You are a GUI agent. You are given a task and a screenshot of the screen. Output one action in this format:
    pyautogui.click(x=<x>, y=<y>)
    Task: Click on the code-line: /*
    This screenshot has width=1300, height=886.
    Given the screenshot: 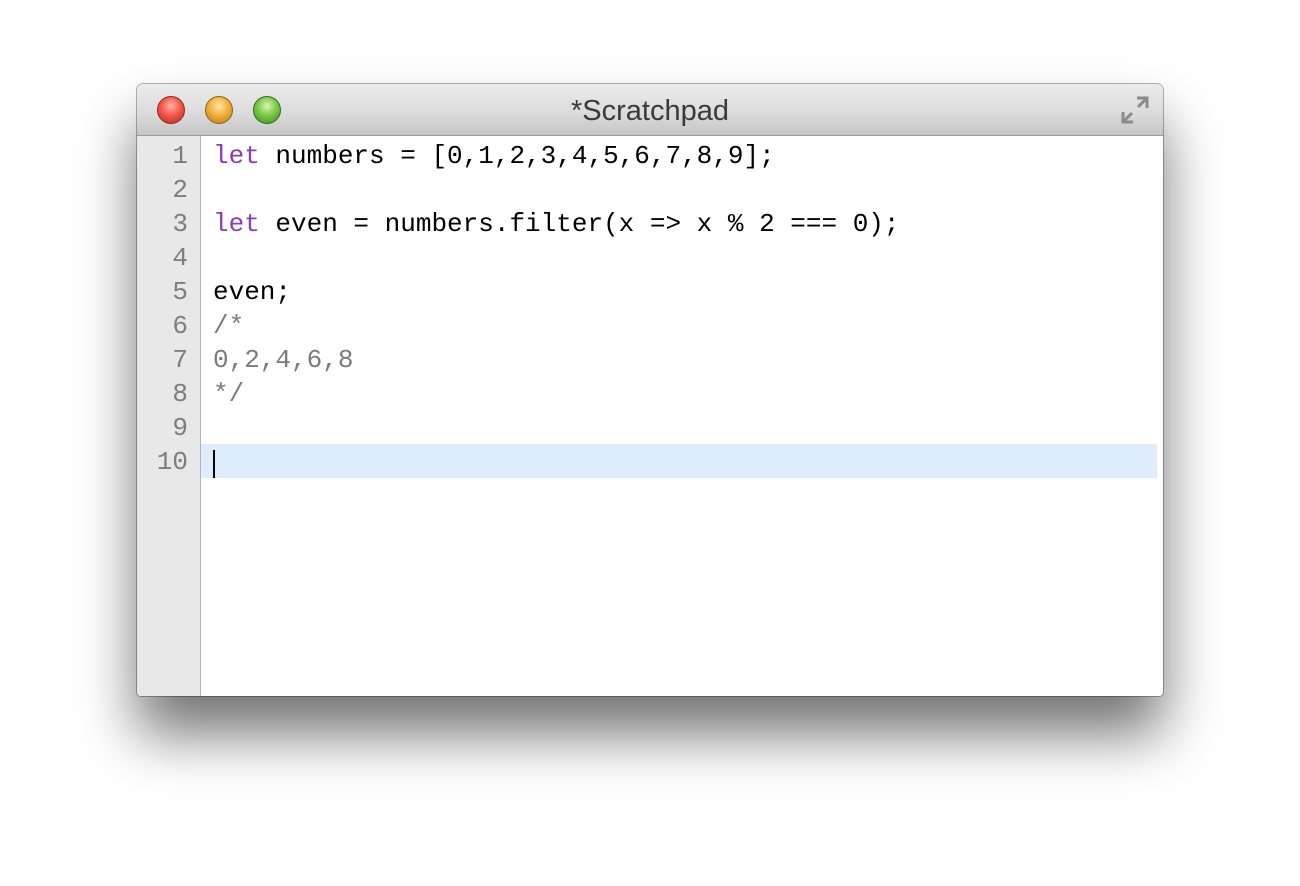 What is the action you would take?
    pyautogui.click(x=679, y=325)
    